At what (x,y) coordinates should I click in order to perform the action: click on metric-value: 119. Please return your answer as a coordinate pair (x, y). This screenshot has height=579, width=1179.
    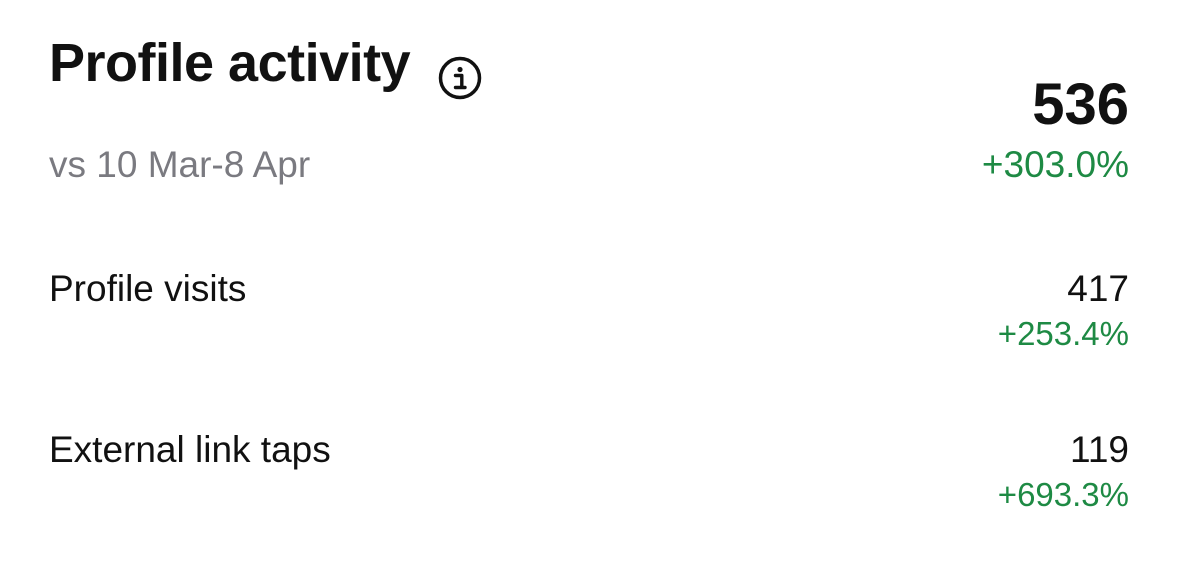
    Looking at the image, I should click on (1099, 449).